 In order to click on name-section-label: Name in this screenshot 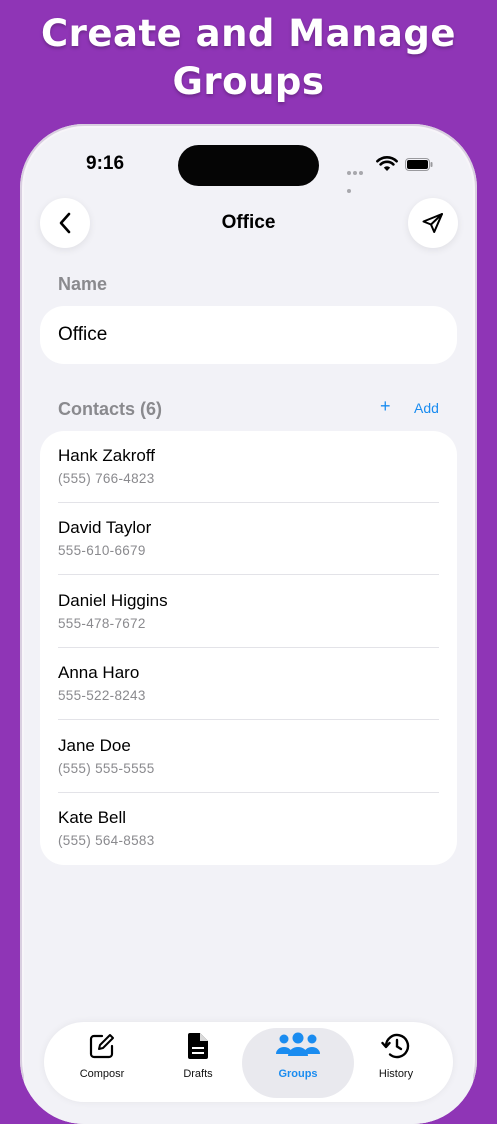, I will do `click(83, 284)`.